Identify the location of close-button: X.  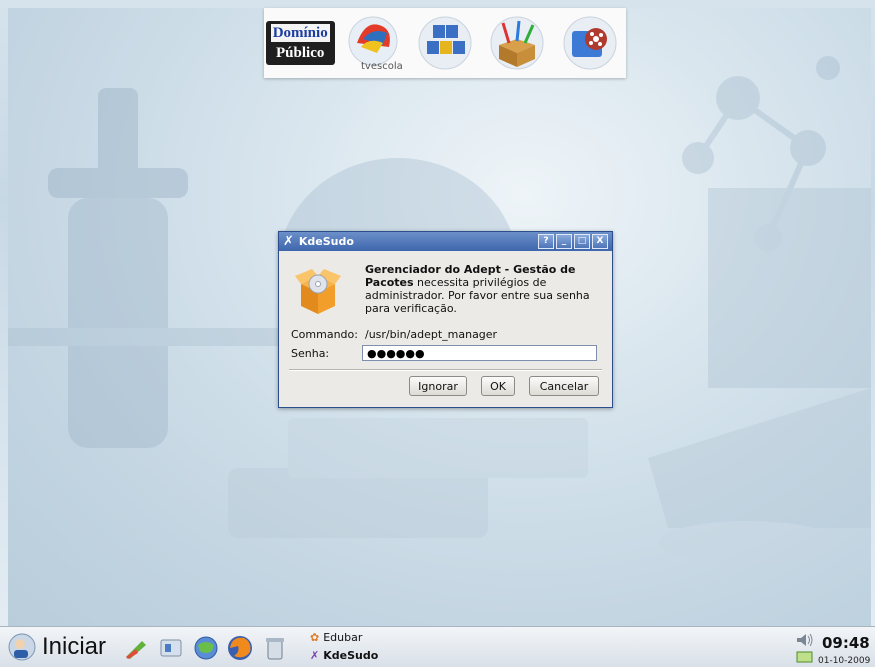
(600, 241).